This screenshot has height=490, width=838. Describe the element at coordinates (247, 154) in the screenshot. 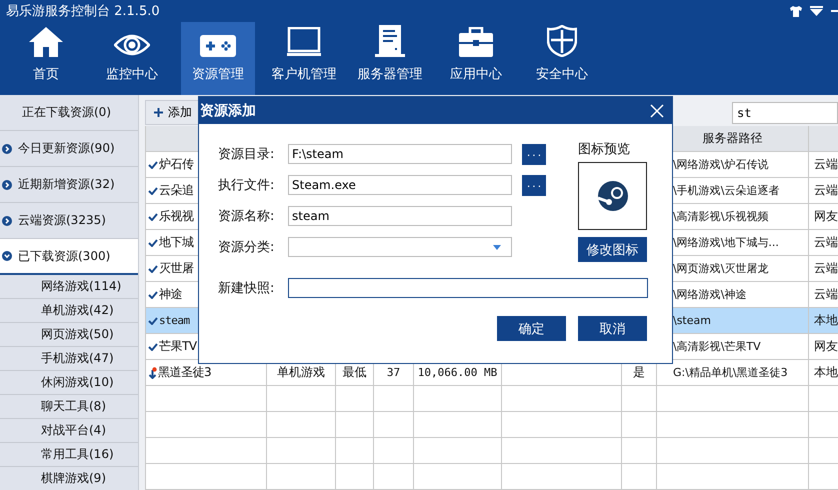

I see `field-label: 资源目录:` at that location.